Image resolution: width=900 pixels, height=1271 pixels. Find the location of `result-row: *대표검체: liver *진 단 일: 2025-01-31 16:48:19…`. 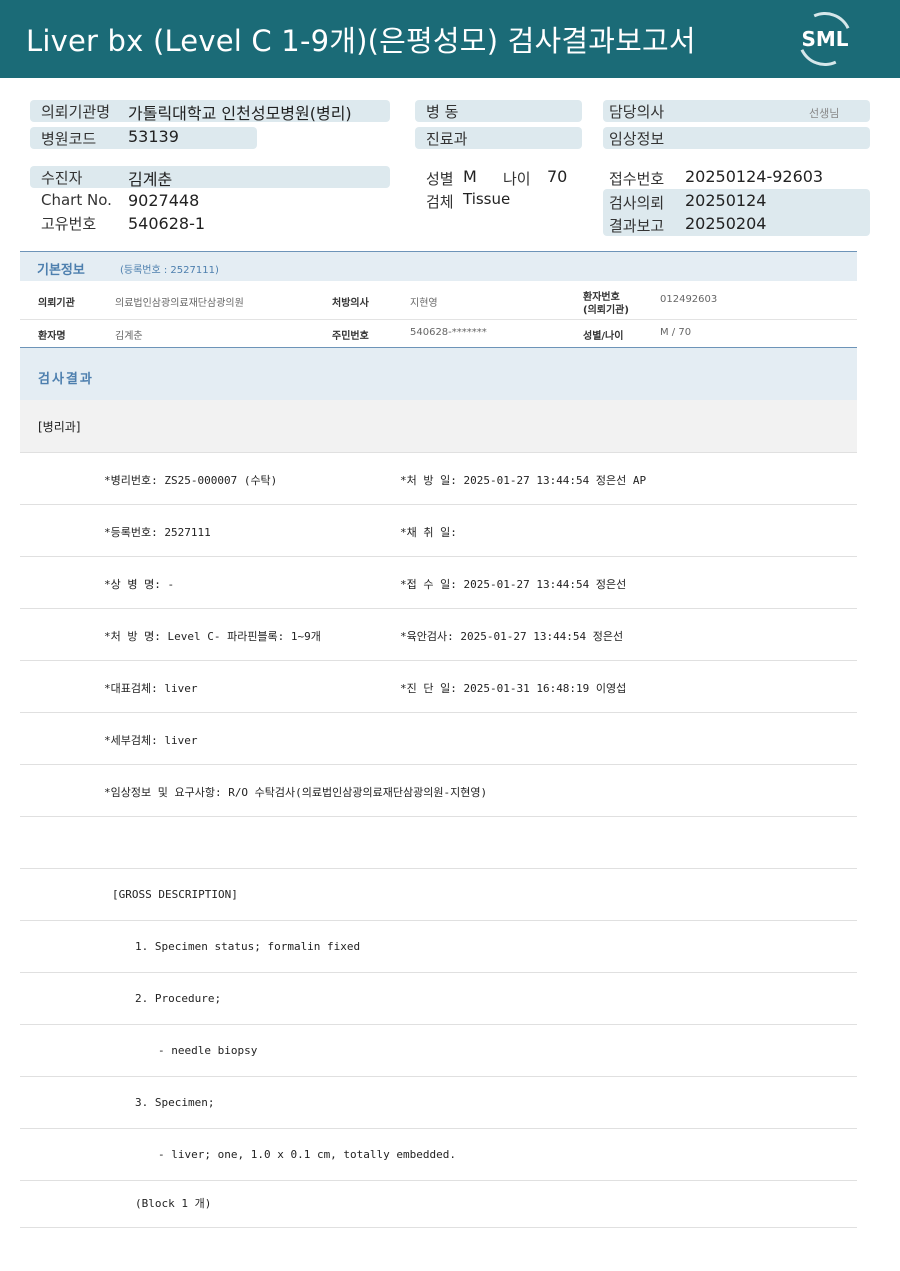

result-row: *대표검체: liver *진 단 일: 2025-01-31 16:48:19… is located at coordinates (438, 687).